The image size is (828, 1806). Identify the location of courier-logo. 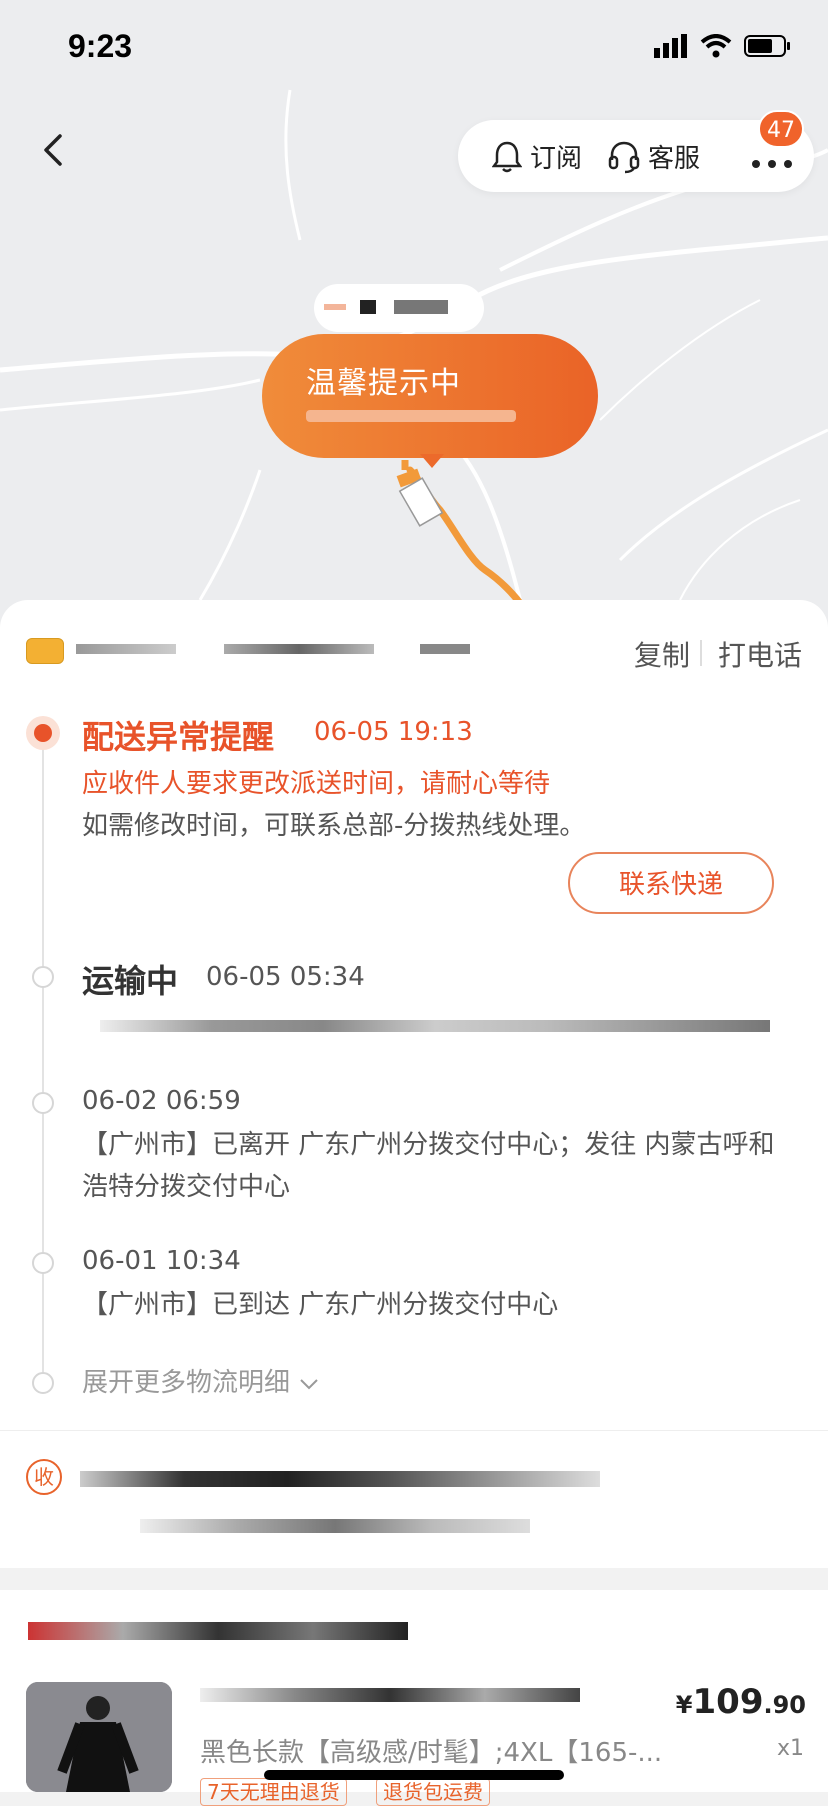
(45, 651).